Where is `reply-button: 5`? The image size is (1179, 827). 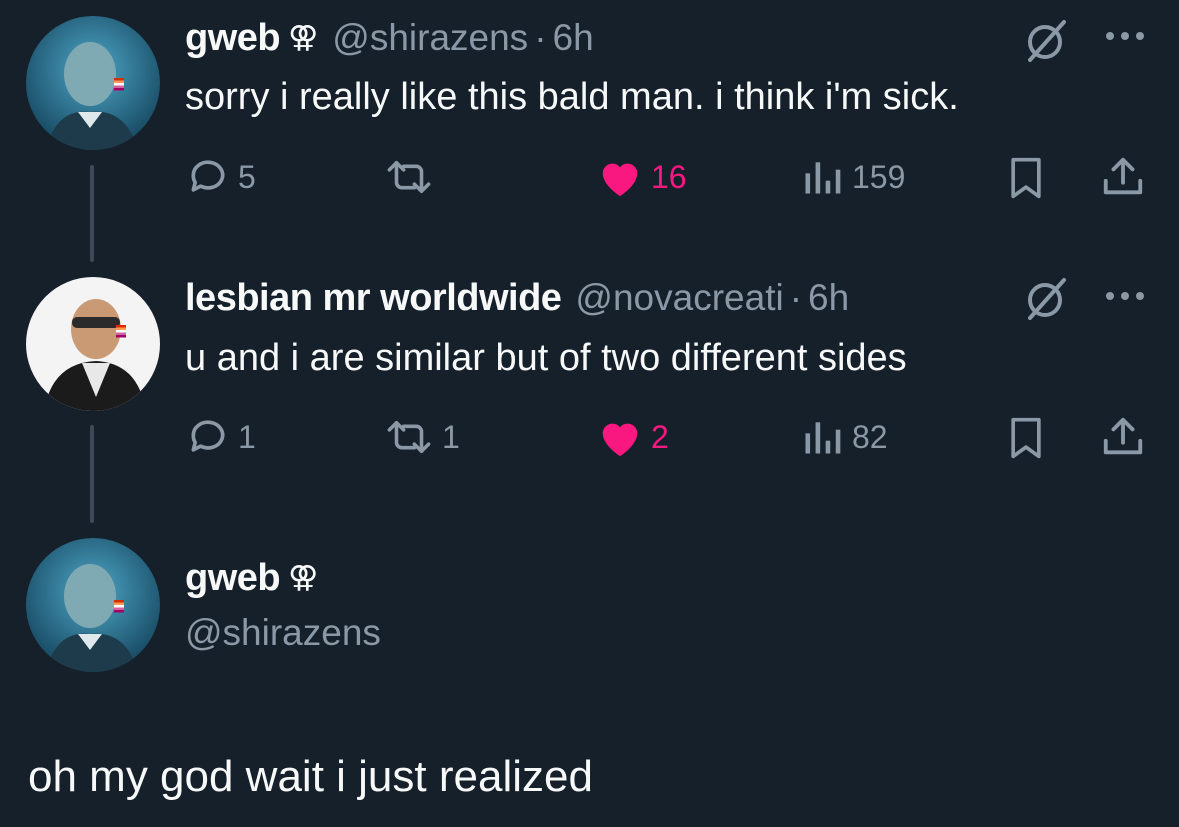
reply-button: 5 is located at coordinates (221, 177).